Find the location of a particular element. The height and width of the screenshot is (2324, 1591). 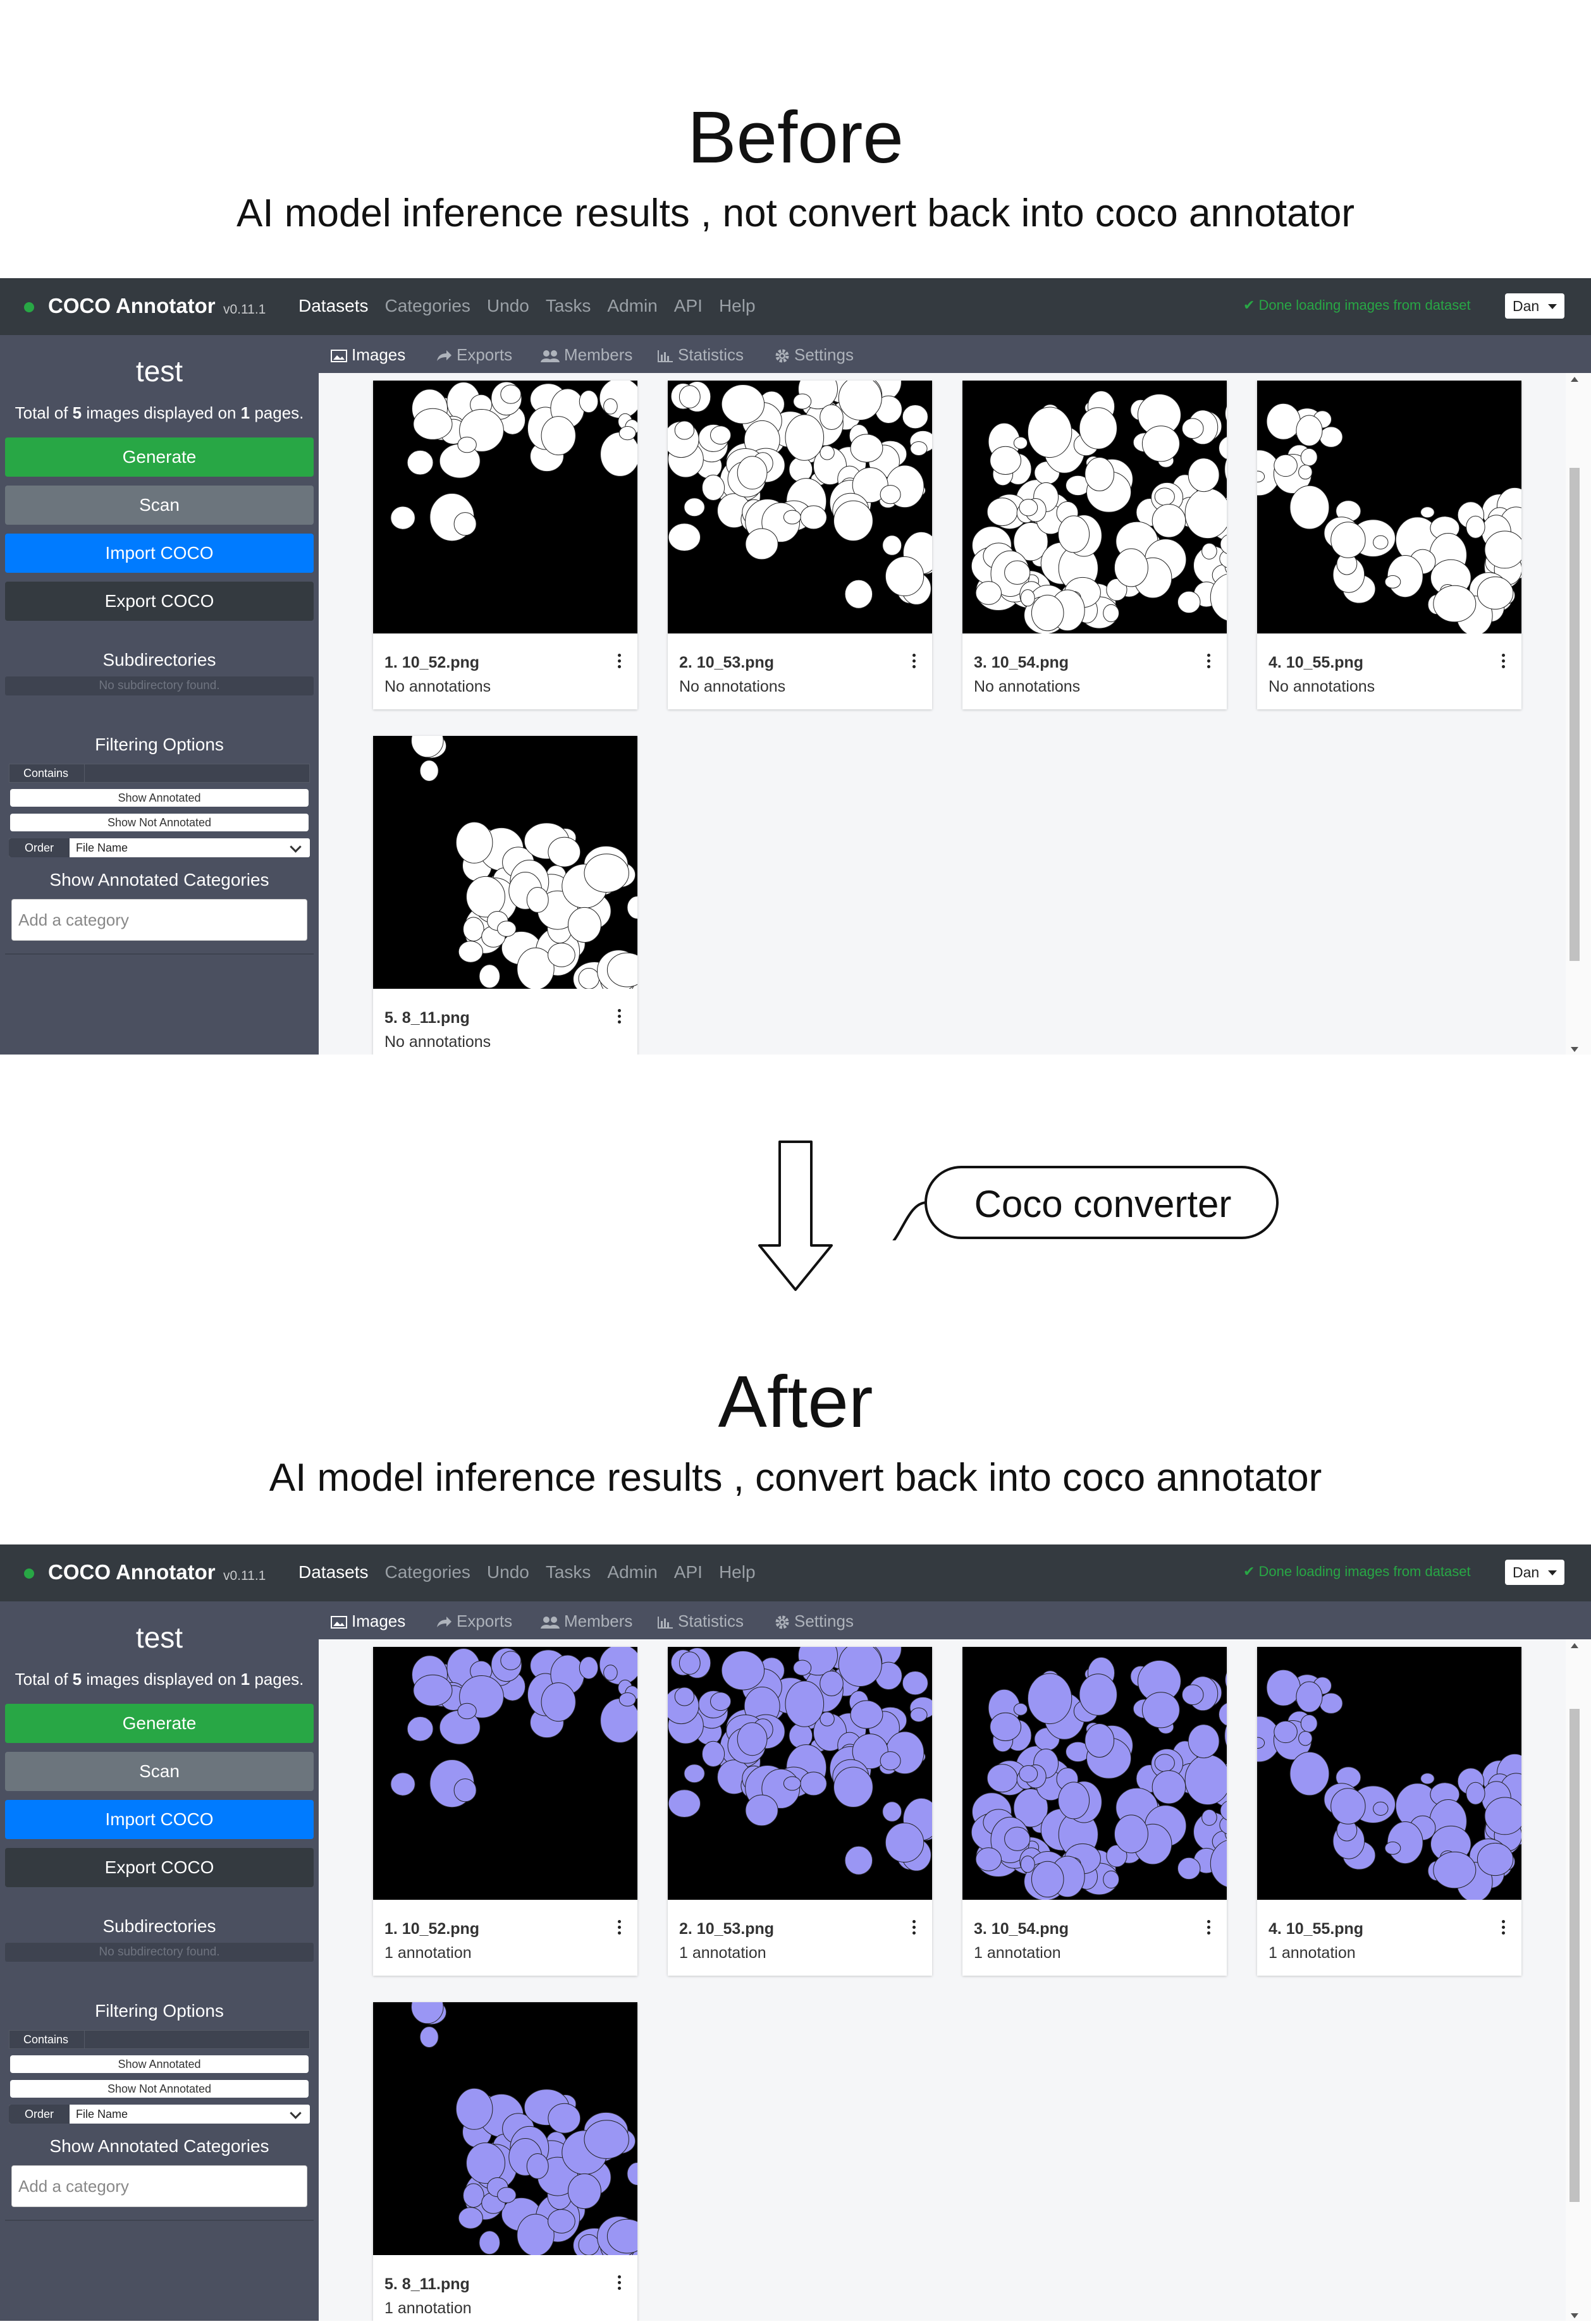

image-card-1: 1. 10_52.png 1 annotation is located at coordinates (505, 1811).